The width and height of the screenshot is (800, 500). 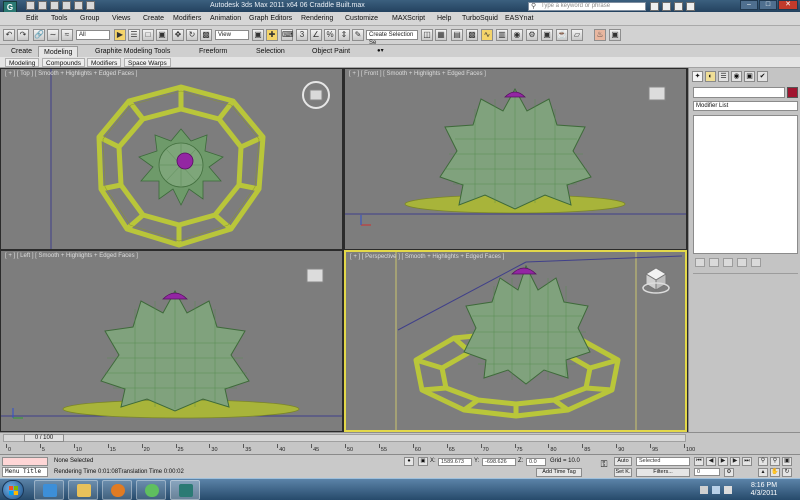 I want to click on go-to-end-icon: ⏭, so click(x=747, y=461).